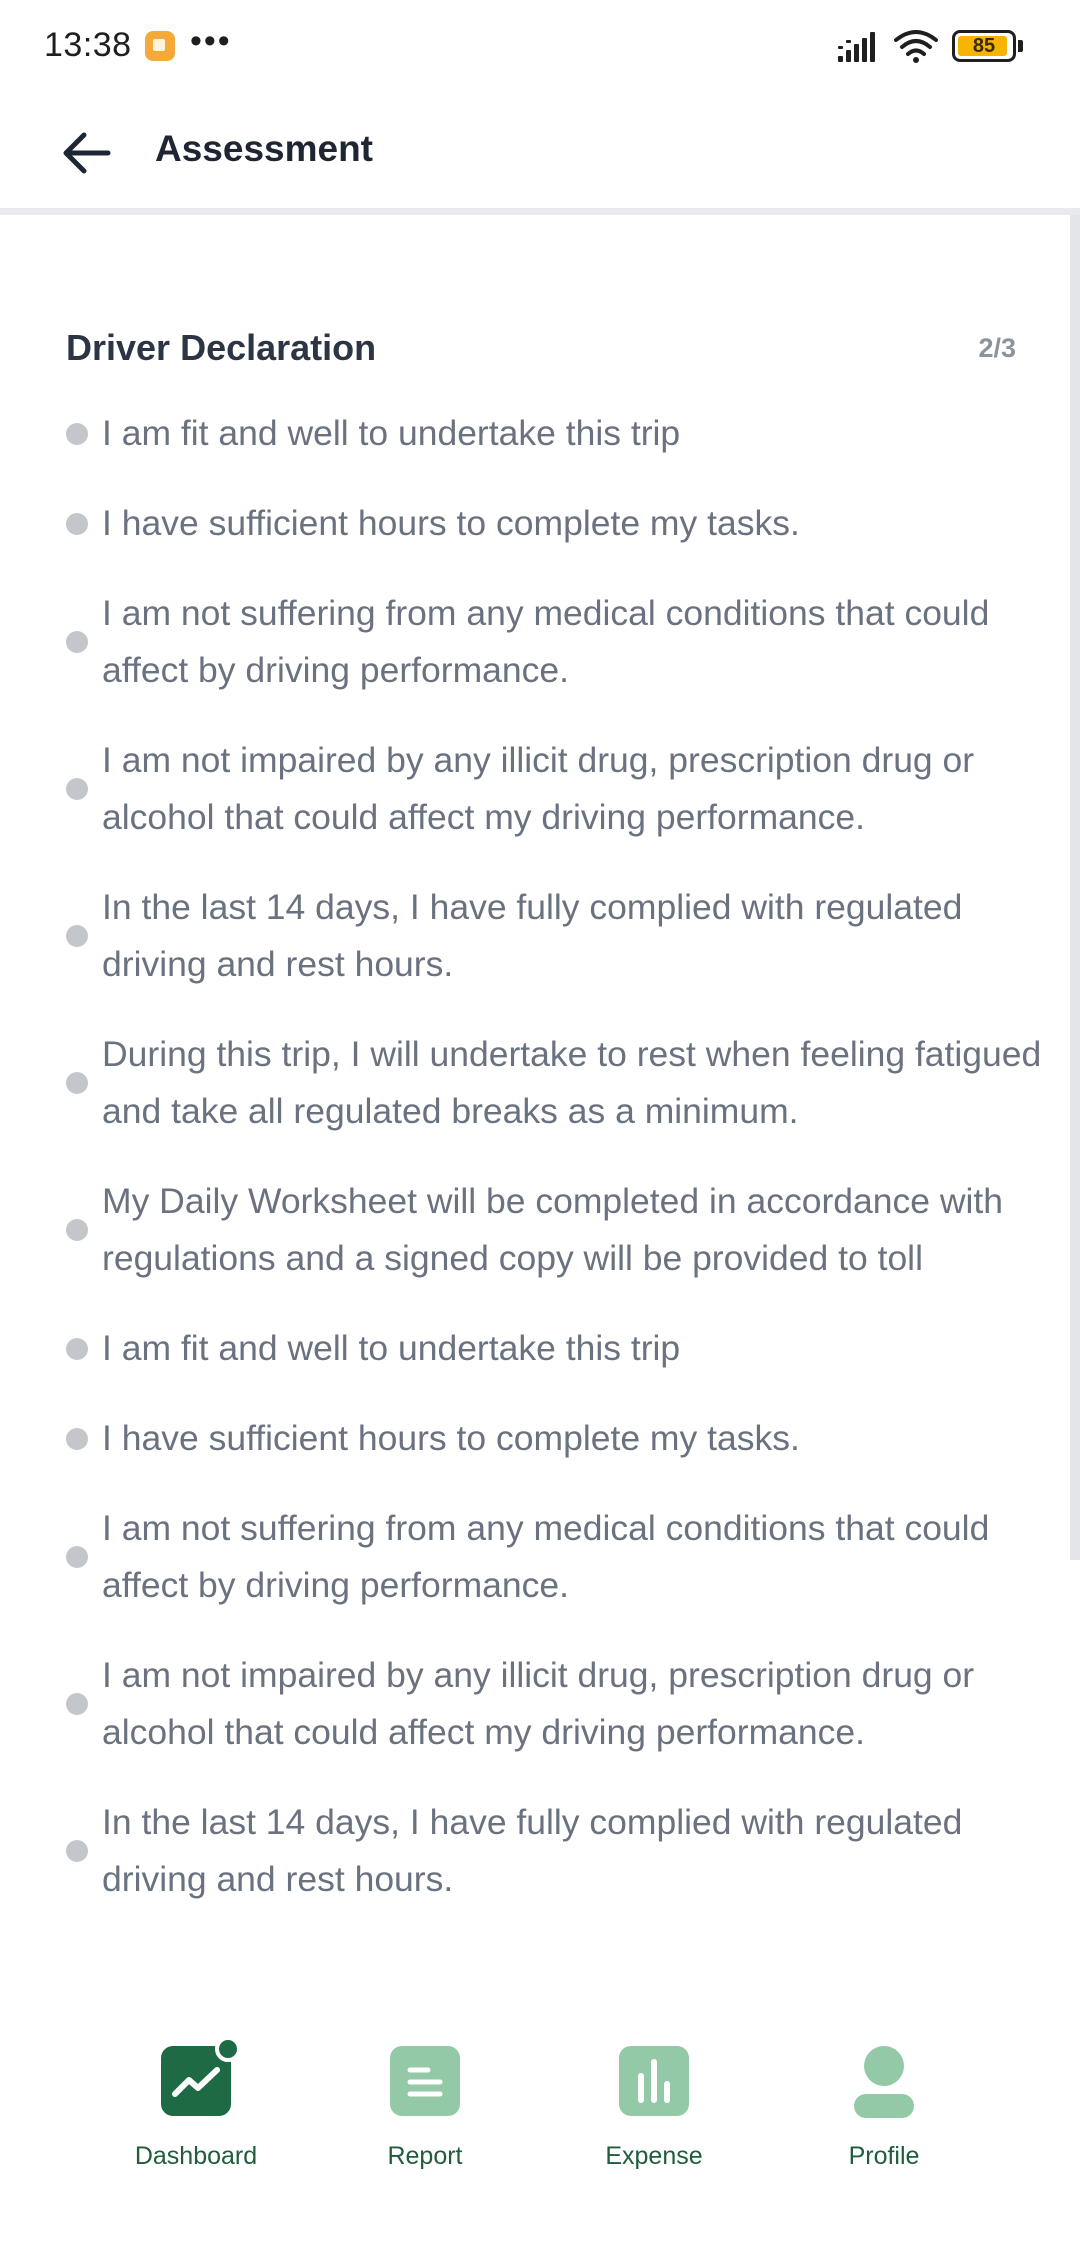  What do you see at coordinates (1075, 887) in the screenshot?
I see `scrollbar` at bounding box center [1075, 887].